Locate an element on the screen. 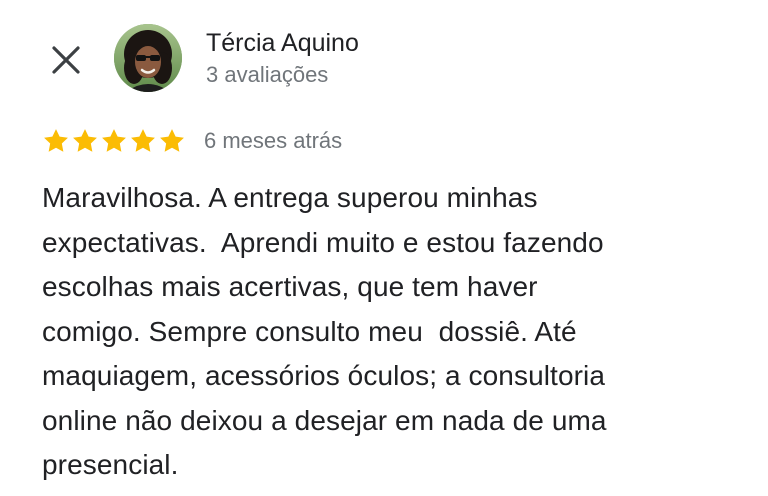 The height and width of the screenshot is (496, 768). rating-row: 6 meses atrás is located at coordinates (192, 141).